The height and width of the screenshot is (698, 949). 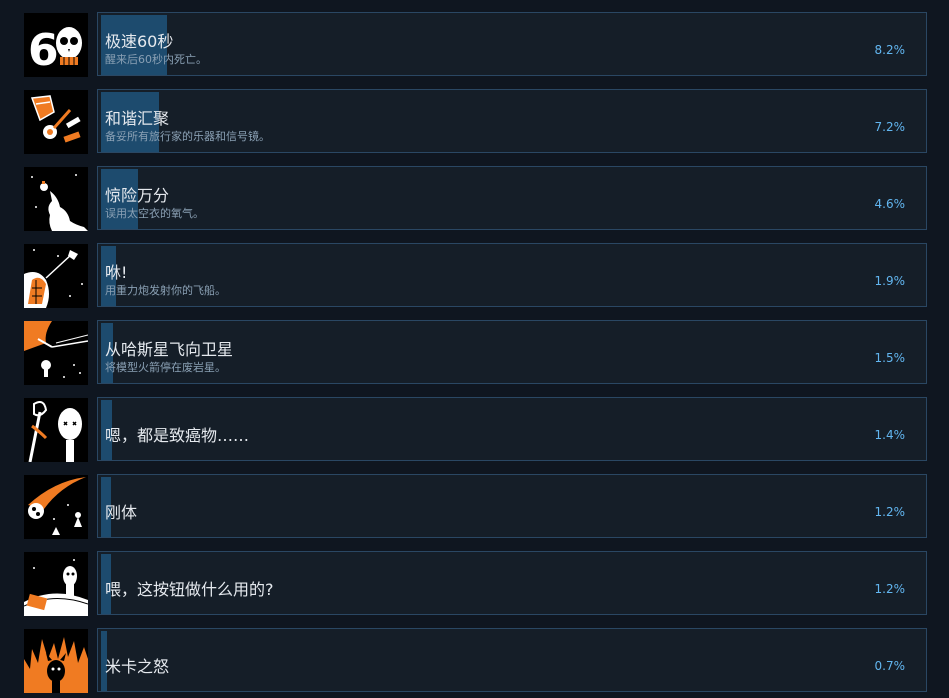 What do you see at coordinates (890, 204) in the screenshot?
I see `unlock-percentage: 4.6%` at bounding box center [890, 204].